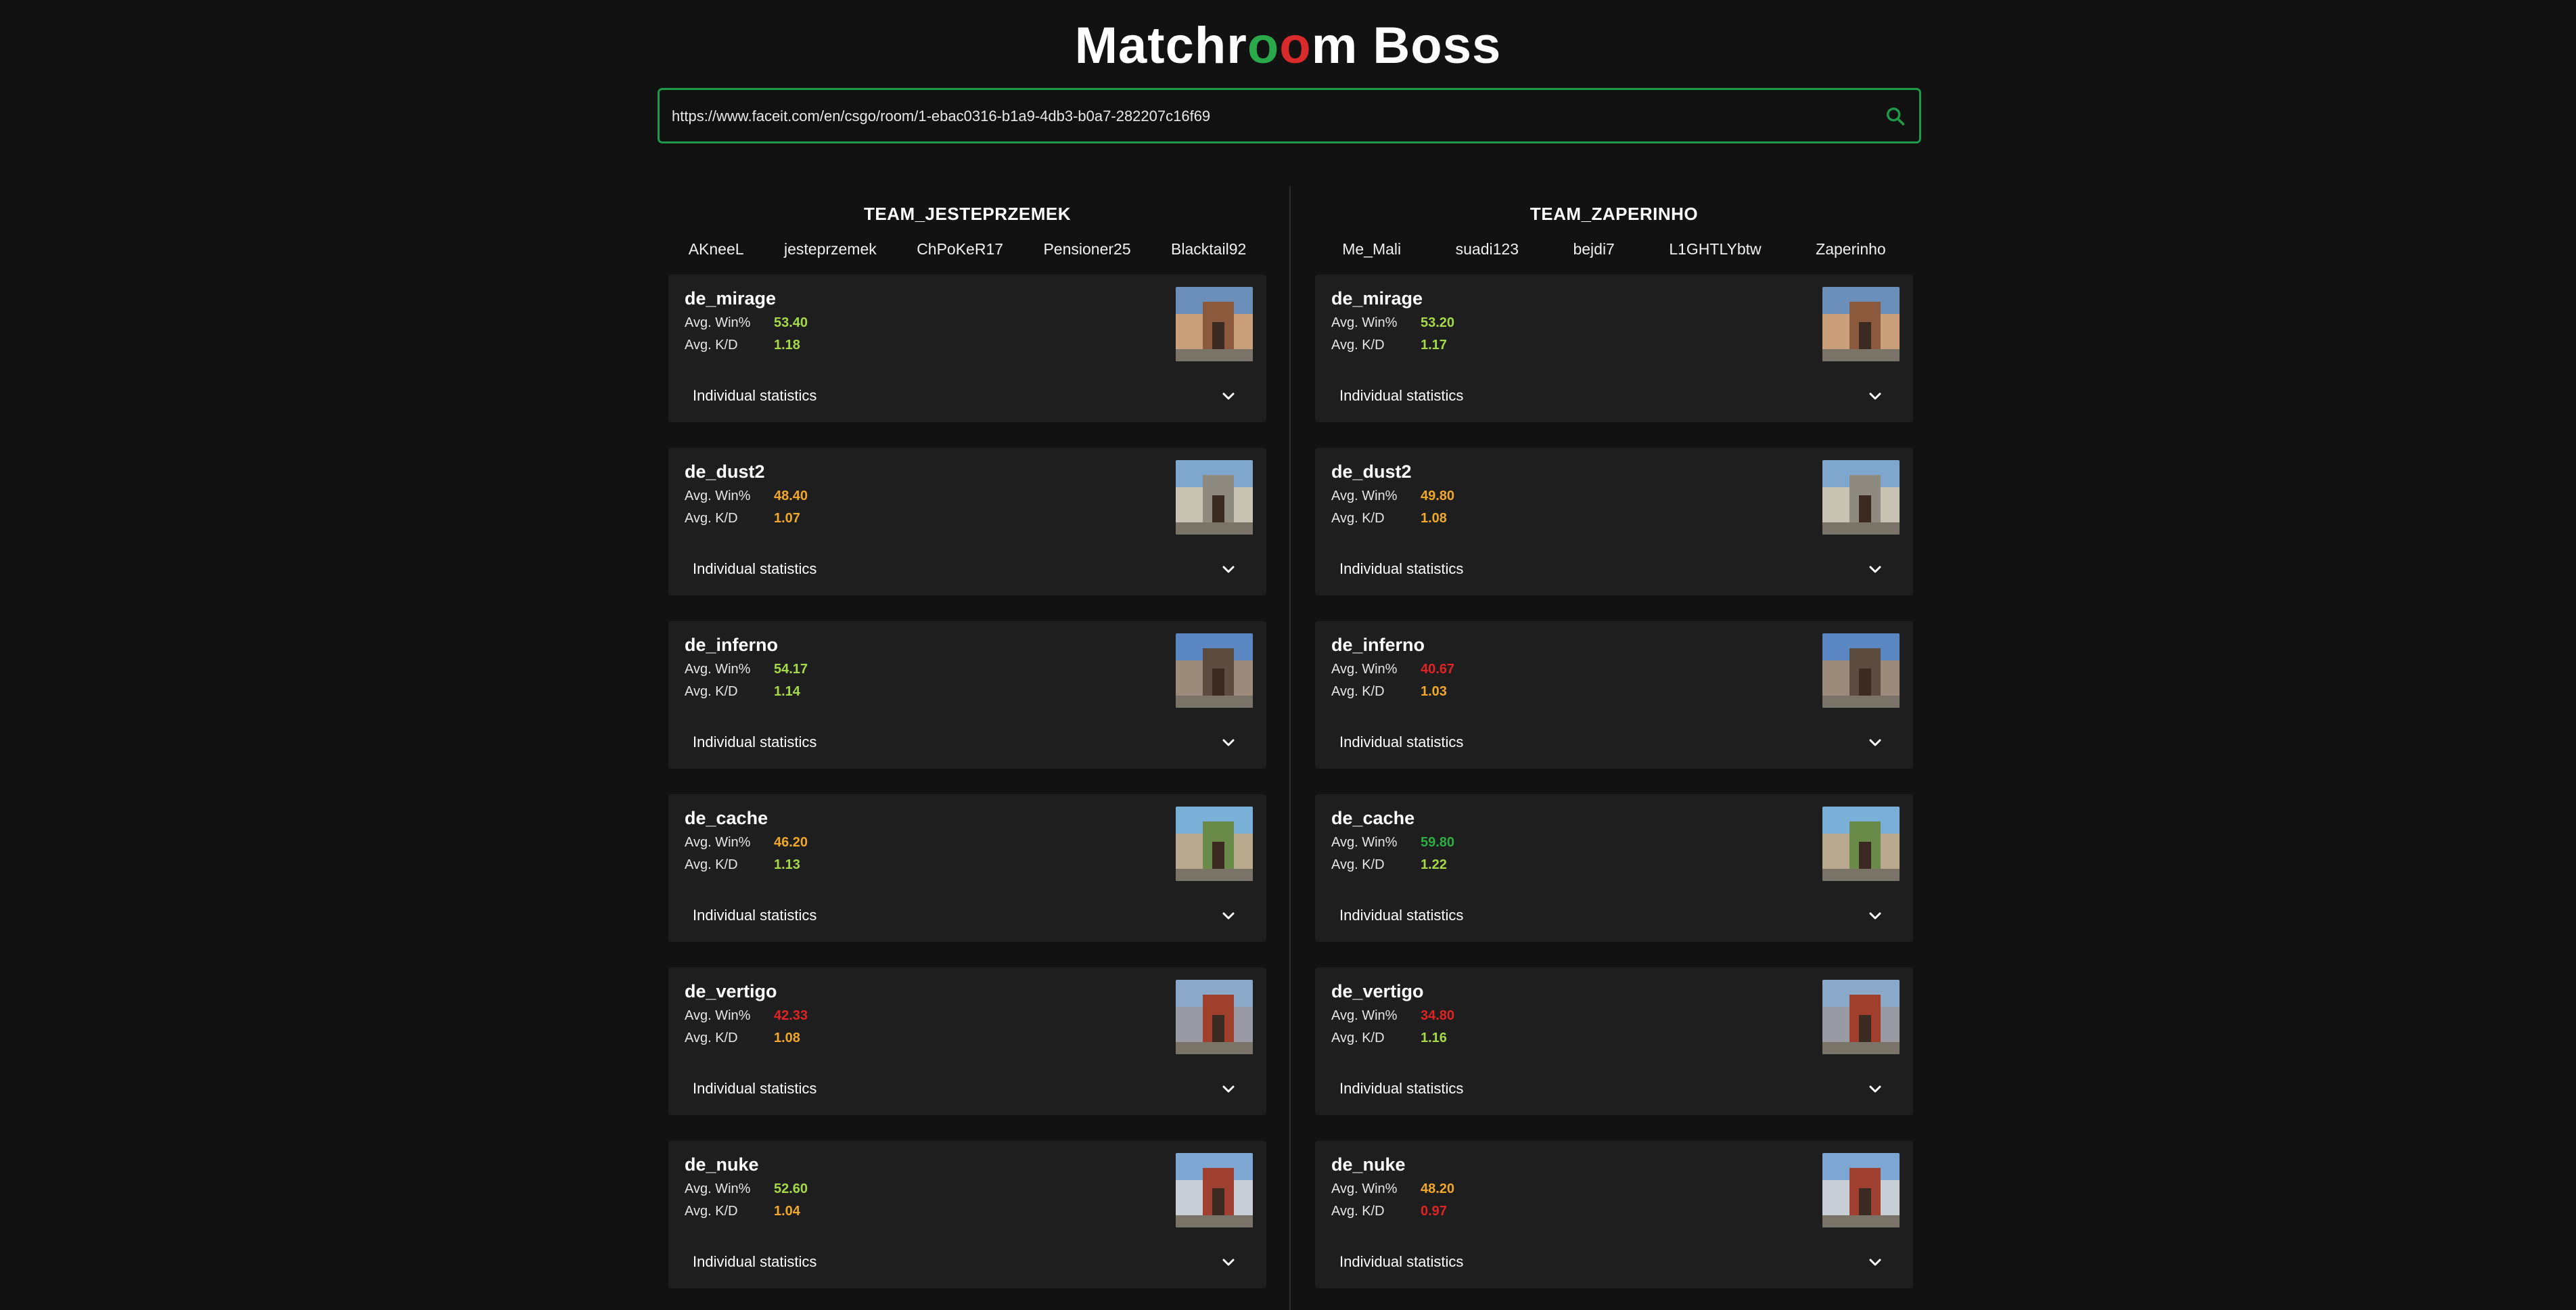  Describe the element at coordinates (1438, 496) in the screenshot. I see `win-rate-value: 49.80` at that location.